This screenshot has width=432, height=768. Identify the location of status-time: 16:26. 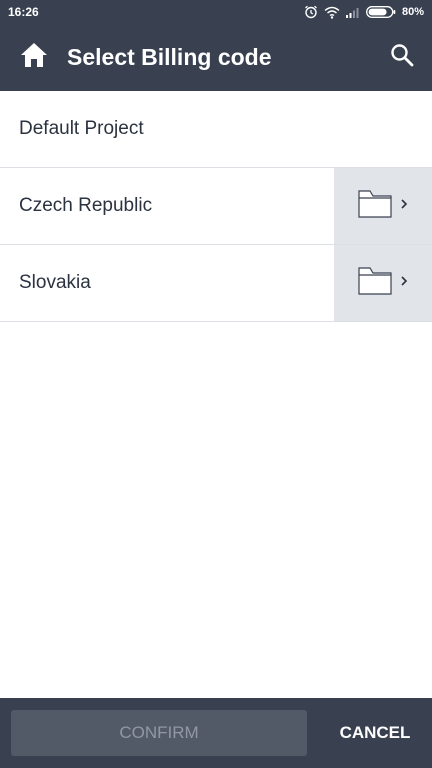
(23, 12).